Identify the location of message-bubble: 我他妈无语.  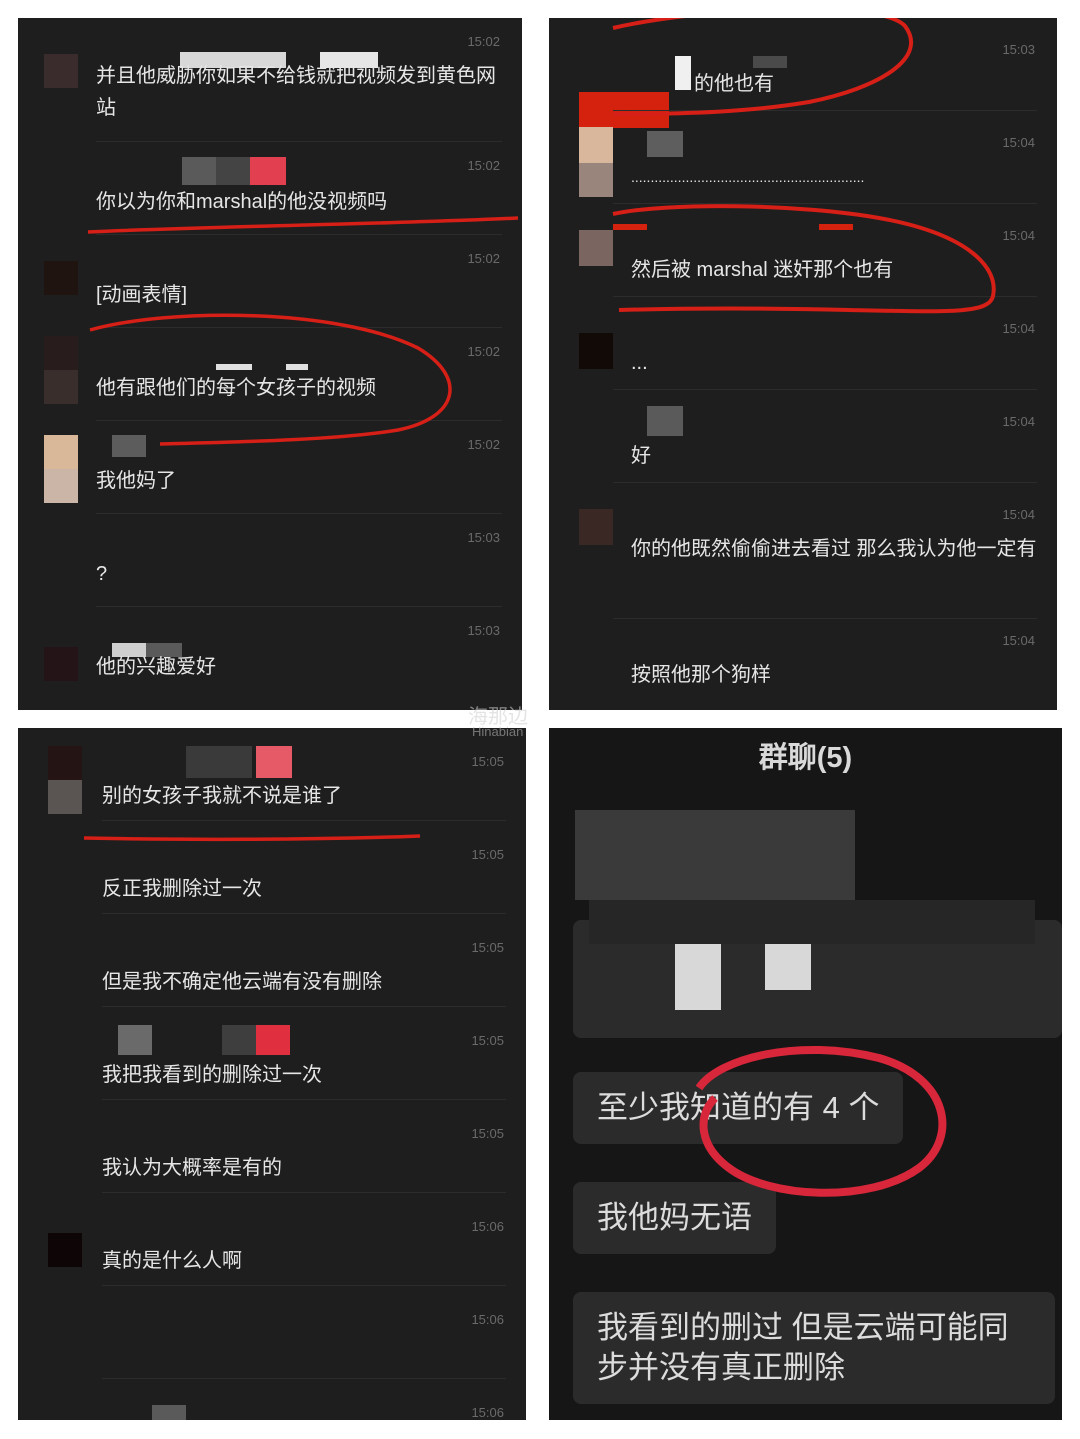
(674, 1218).